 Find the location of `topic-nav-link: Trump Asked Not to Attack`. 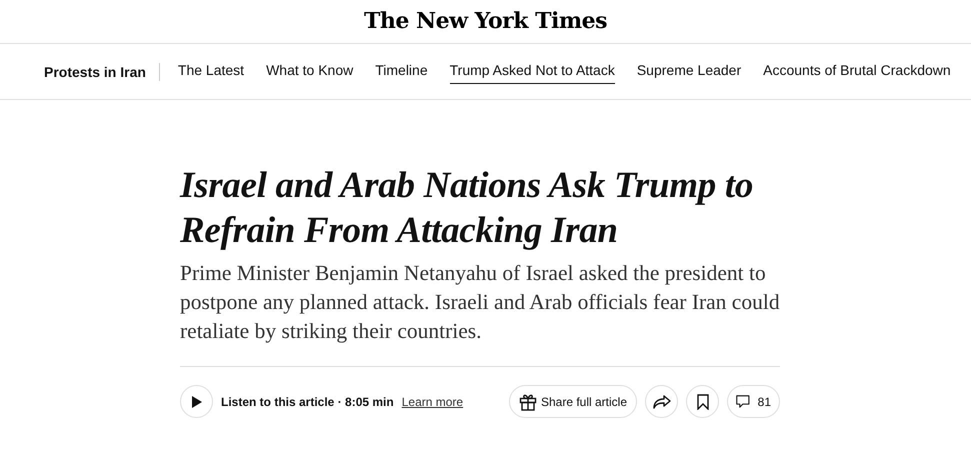

topic-nav-link: Trump Asked Not to Attack is located at coordinates (532, 72).